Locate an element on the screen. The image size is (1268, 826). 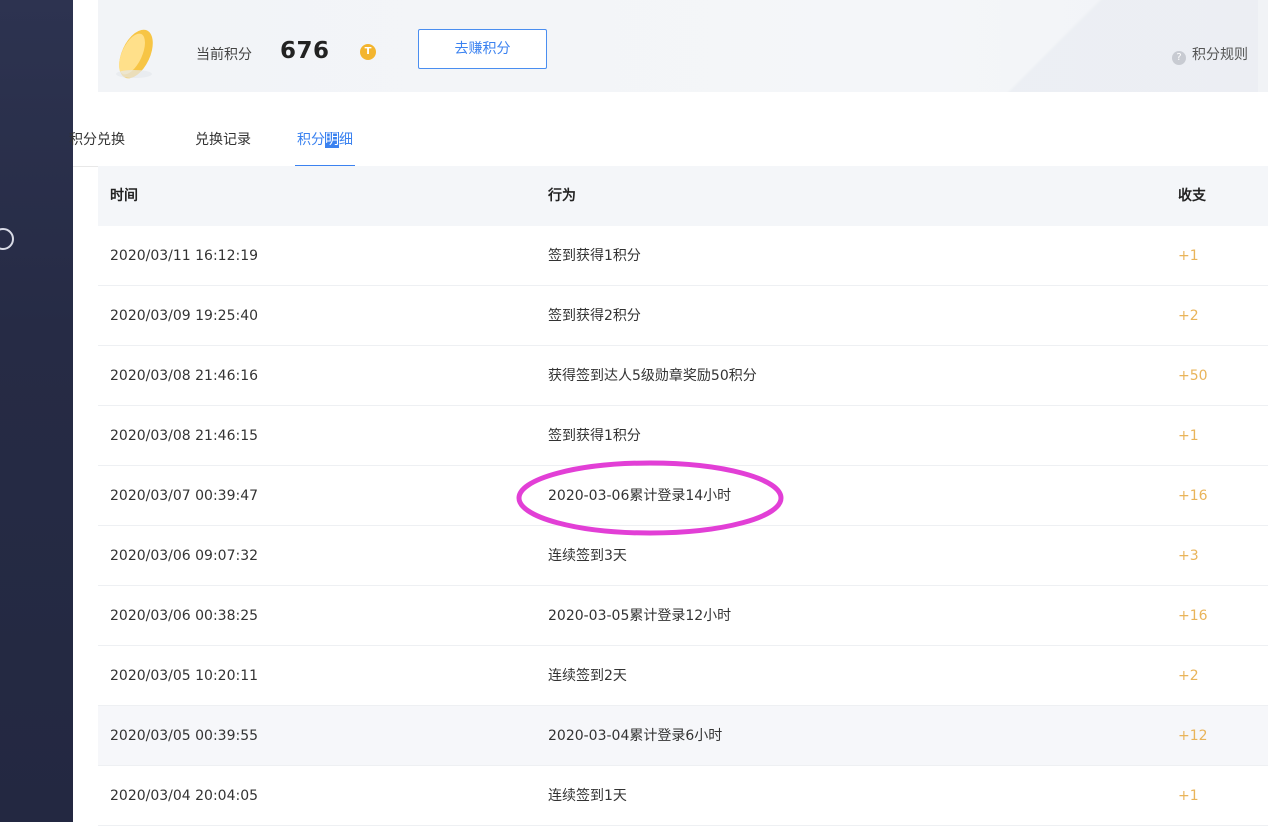
row-time: 2020/03/08 21:46:16 is located at coordinates (184, 376).